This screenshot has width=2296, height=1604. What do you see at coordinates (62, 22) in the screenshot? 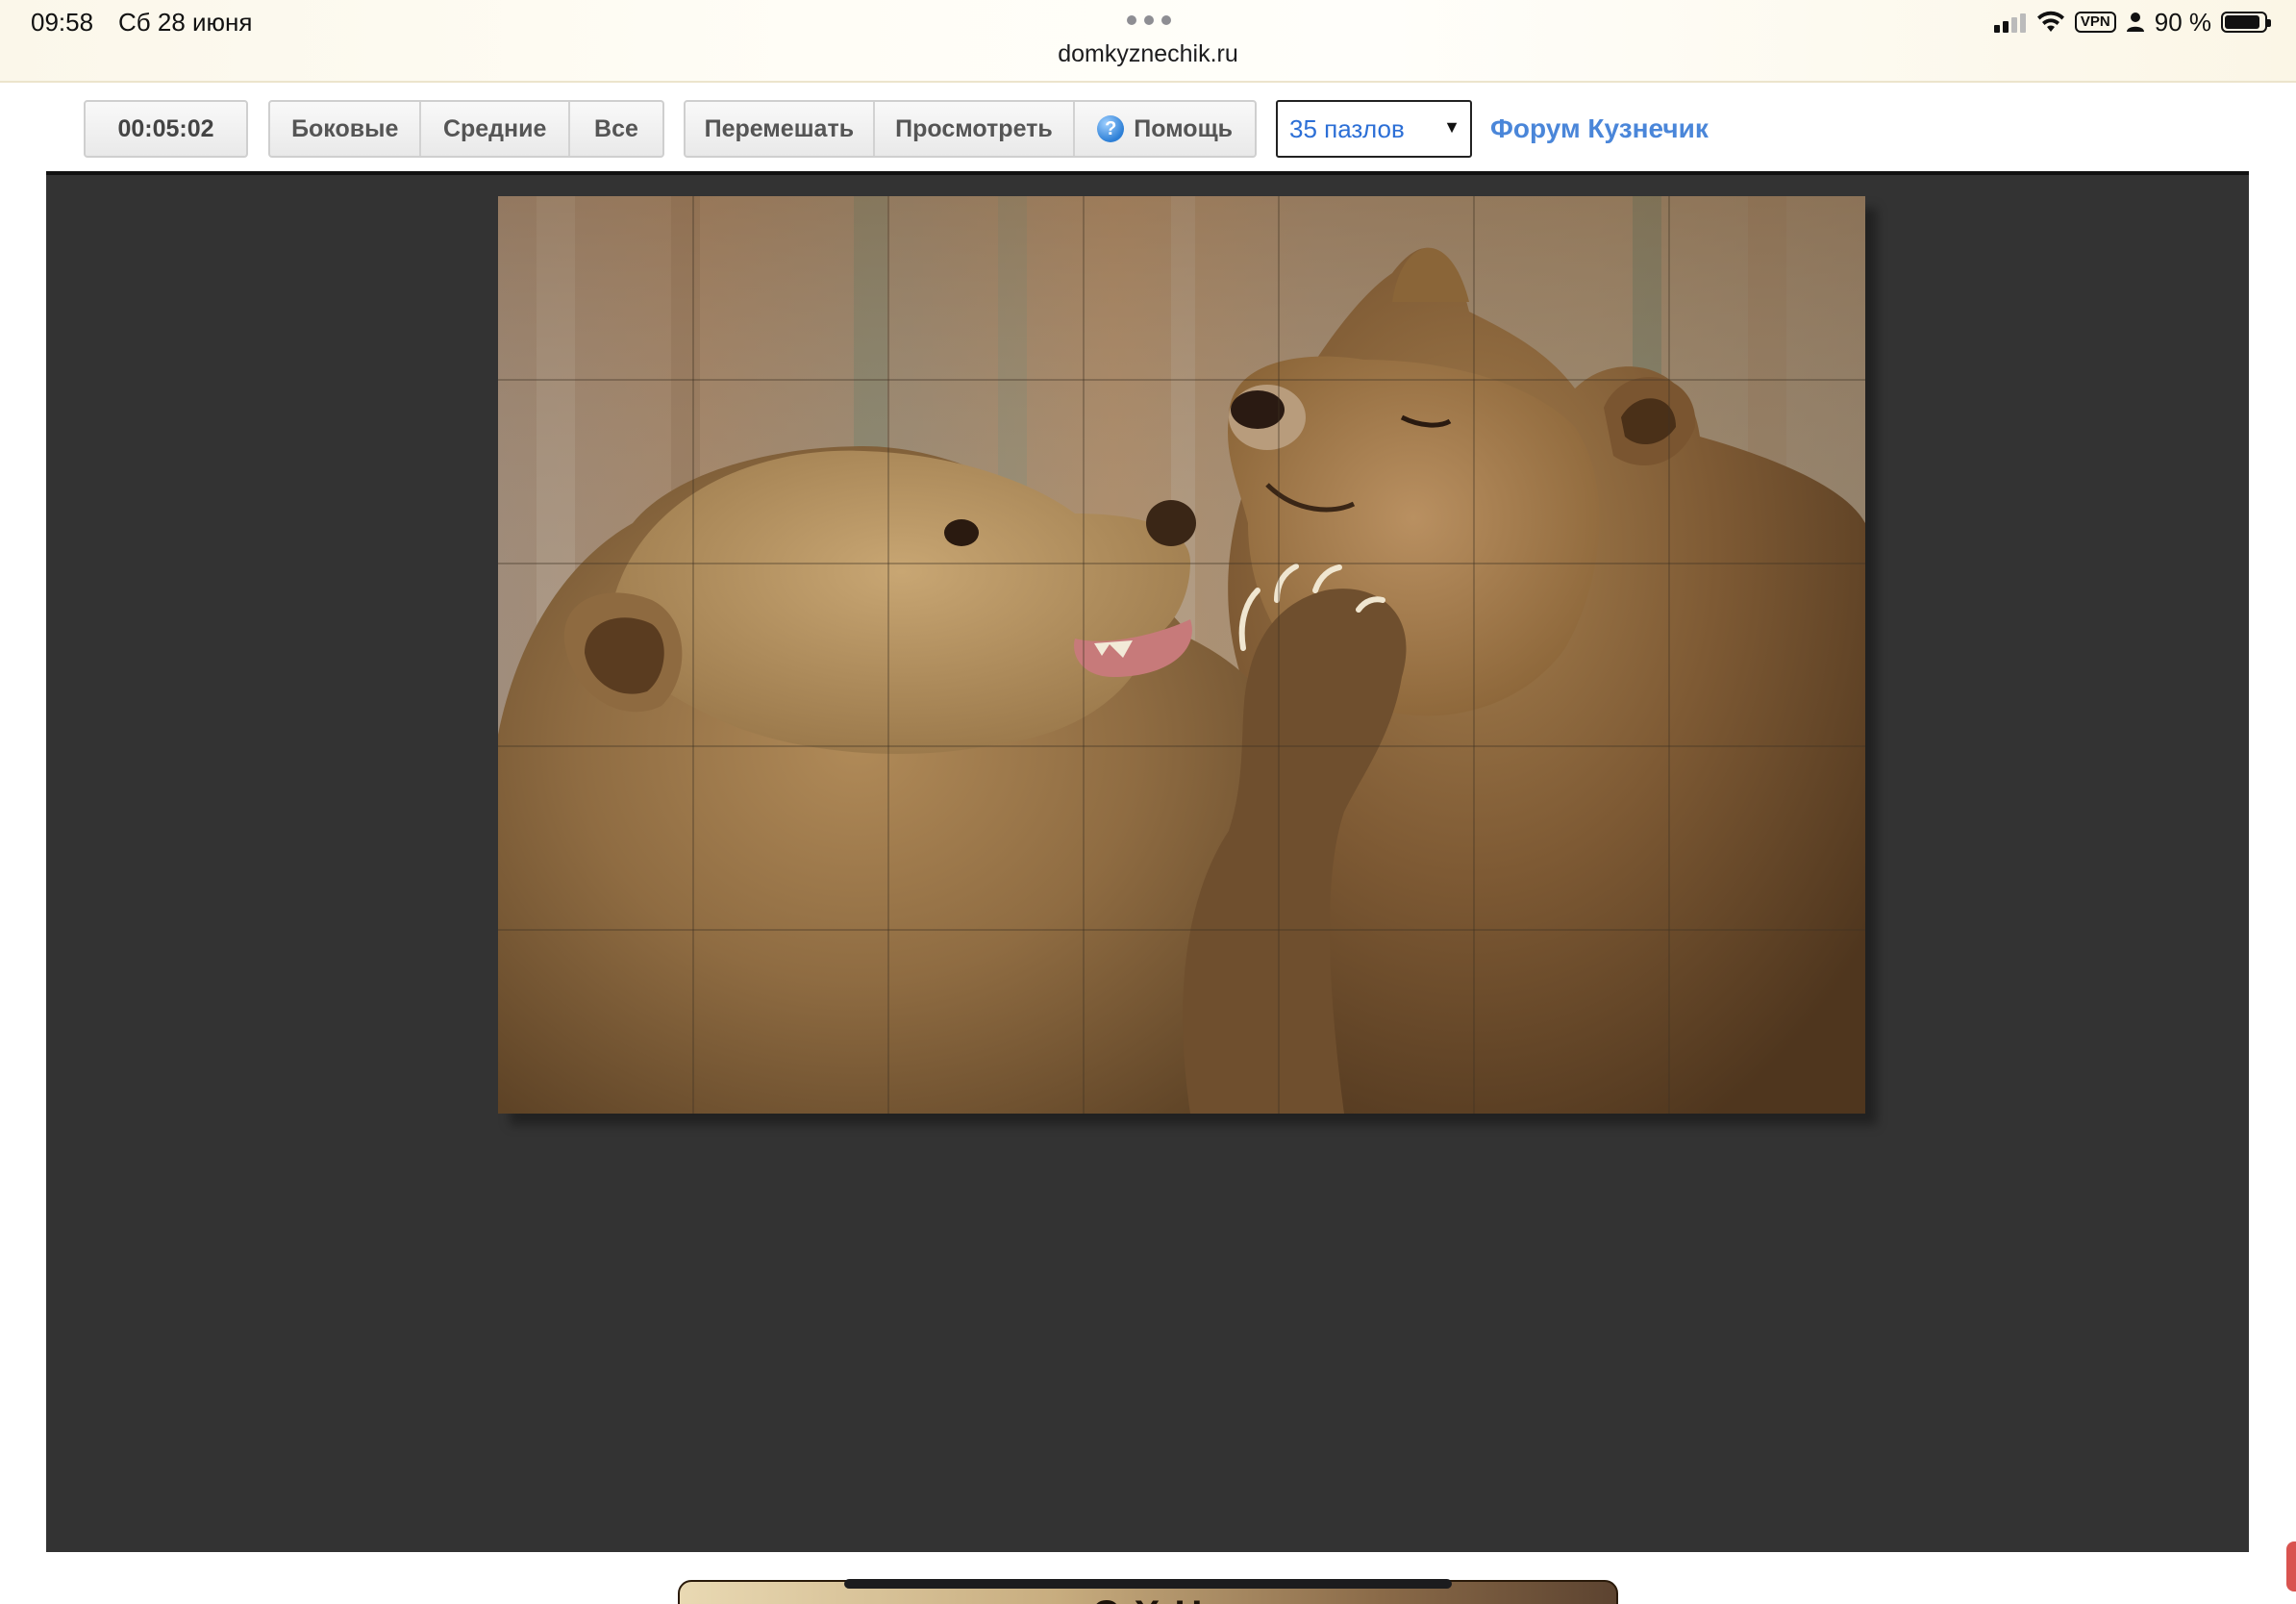
I see `status-time: 09:58` at bounding box center [62, 22].